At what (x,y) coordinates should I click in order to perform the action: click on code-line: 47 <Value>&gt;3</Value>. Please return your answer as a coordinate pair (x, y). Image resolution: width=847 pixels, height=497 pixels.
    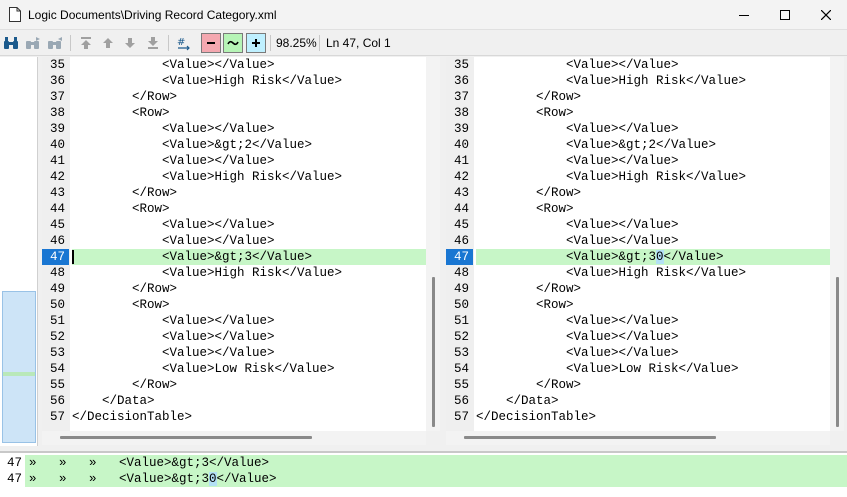
    Looking at the image, I should click on (234, 257).